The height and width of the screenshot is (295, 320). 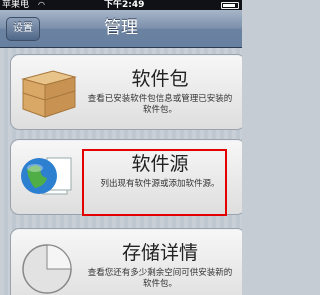 What do you see at coordinates (121, 29) in the screenshot?
I see `navigation-bar: 管理 设置` at bounding box center [121, 29].